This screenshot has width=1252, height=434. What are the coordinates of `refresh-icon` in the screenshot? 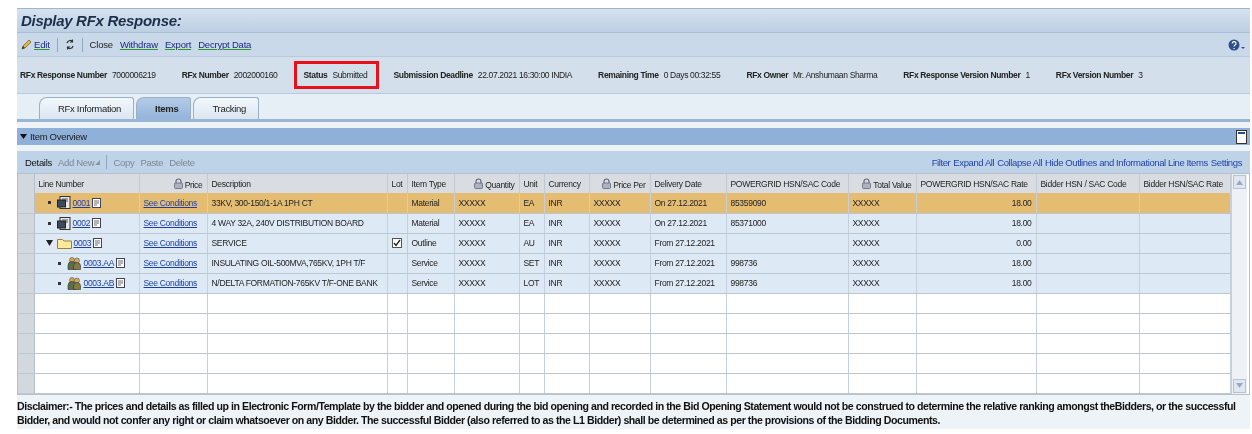 It's located at (69, 44).